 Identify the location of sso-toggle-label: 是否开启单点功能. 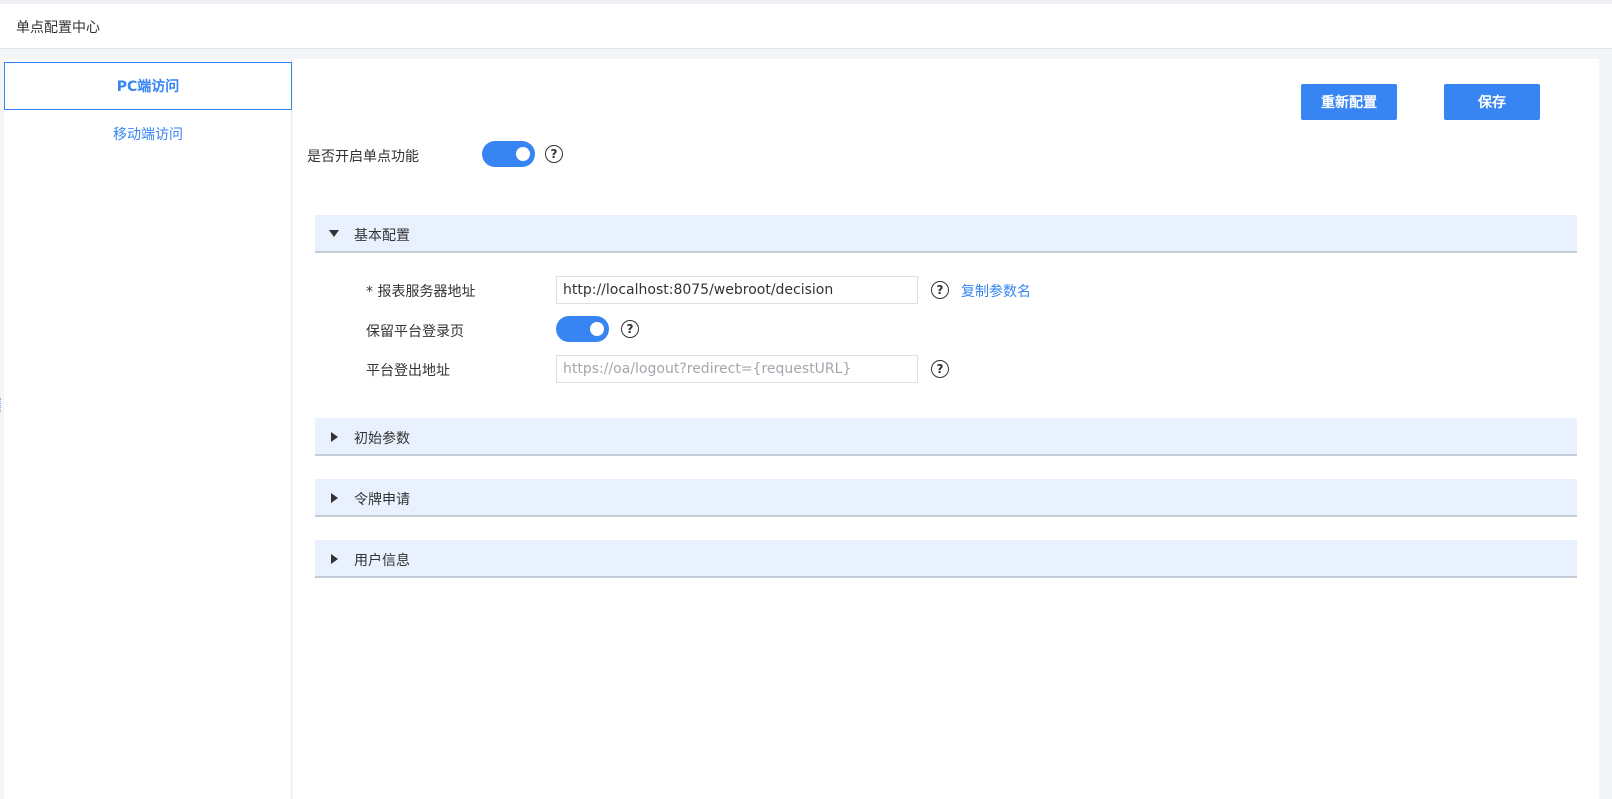
(363, 157).